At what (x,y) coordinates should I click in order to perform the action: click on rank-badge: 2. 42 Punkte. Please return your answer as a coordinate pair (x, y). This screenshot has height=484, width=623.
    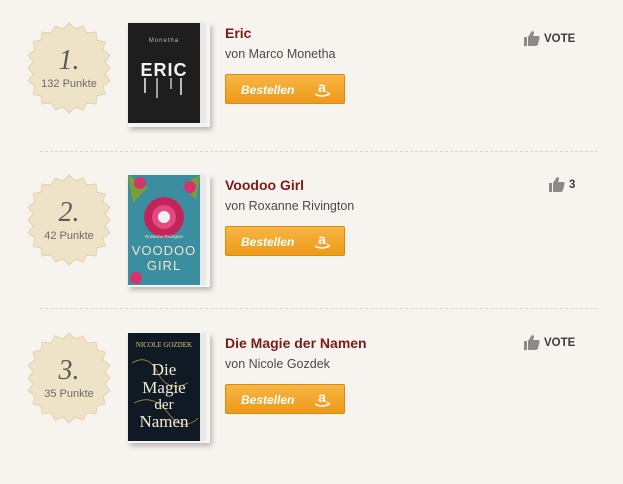
    Looking at the image, I should click on (69, 220).